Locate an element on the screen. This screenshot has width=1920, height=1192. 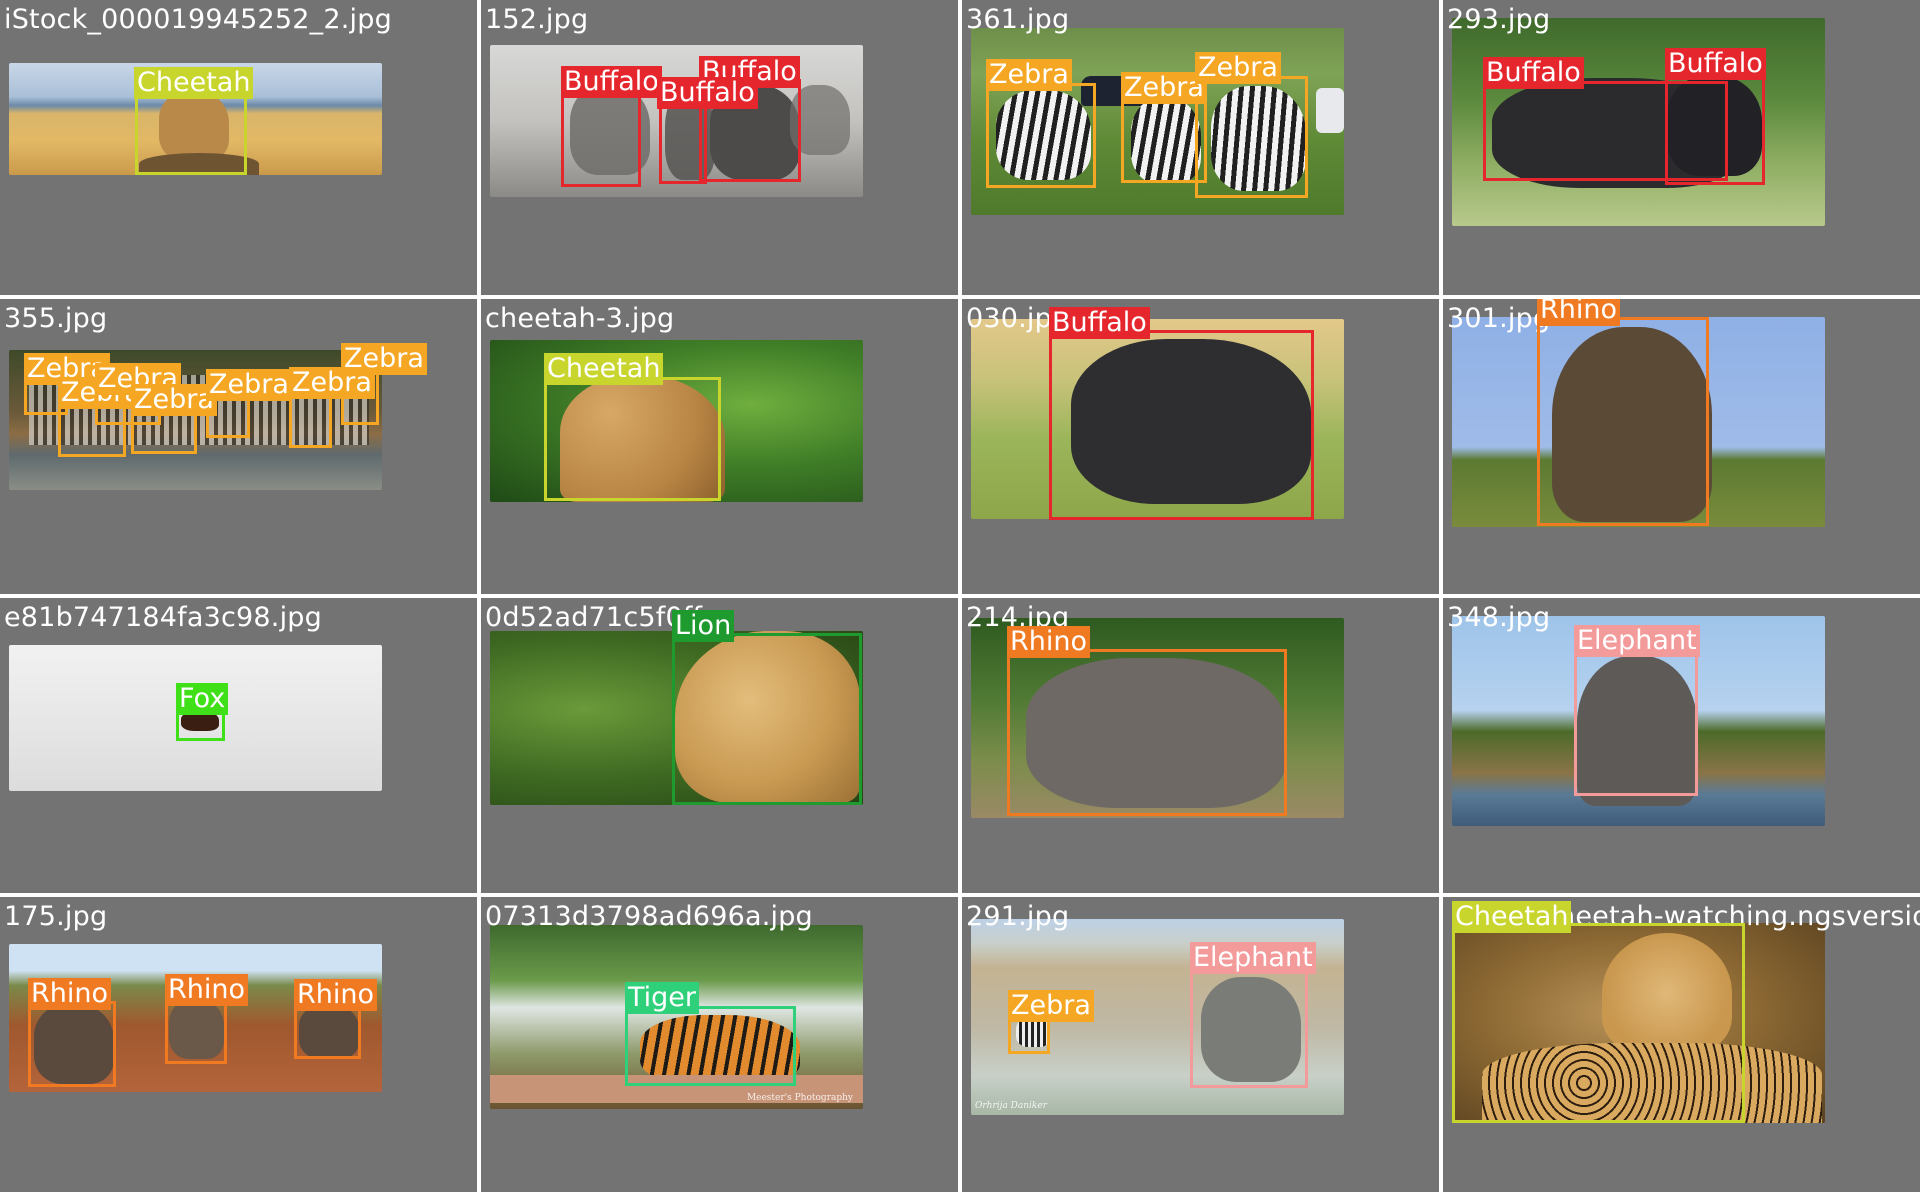
tile-fox-snow: e81b747184fa3c98.jpg Fox is located at coordinates (238, 745).